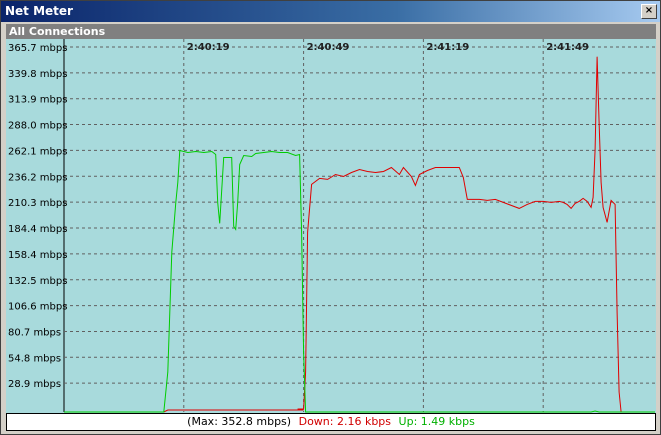 The height and width of the screenshot is (435, 661). Describe the element at coordinates (345, 421) in the screenshot. I see `status-down: Down: 2.16 kbps` at that location.